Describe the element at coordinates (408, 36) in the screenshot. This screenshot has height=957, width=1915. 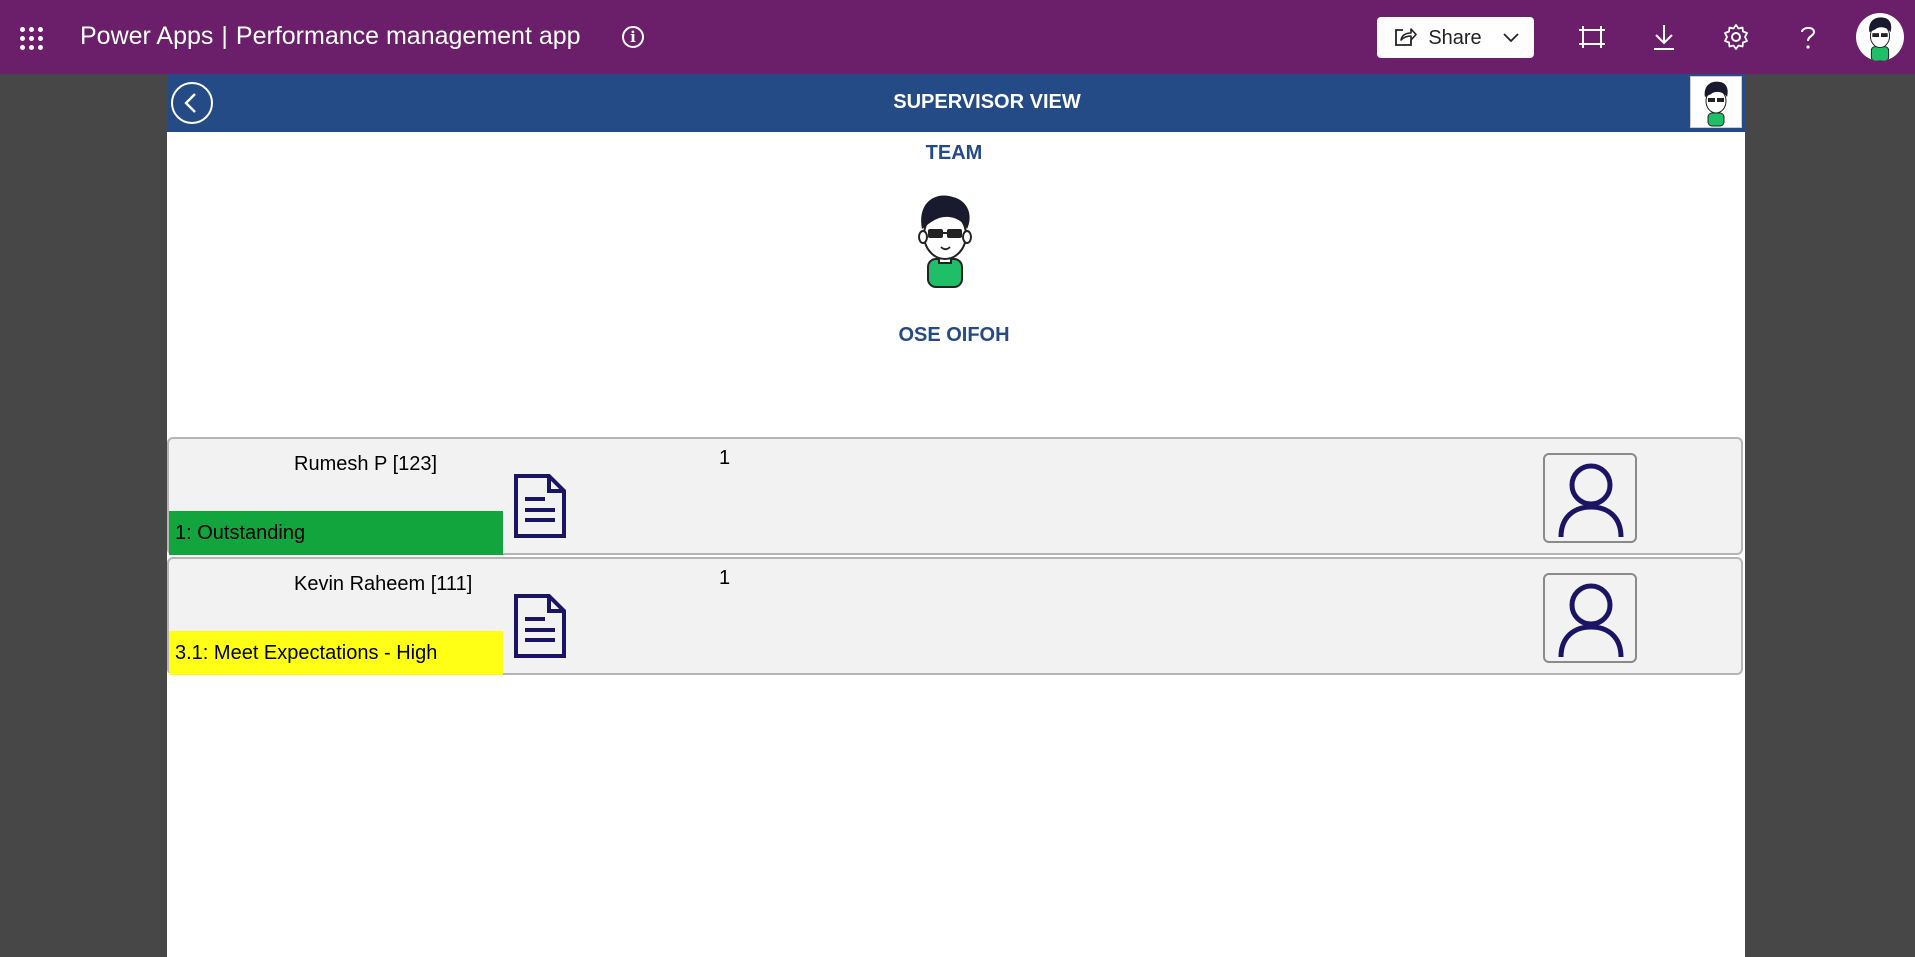
I see `app-title: Performance management app` at that location.